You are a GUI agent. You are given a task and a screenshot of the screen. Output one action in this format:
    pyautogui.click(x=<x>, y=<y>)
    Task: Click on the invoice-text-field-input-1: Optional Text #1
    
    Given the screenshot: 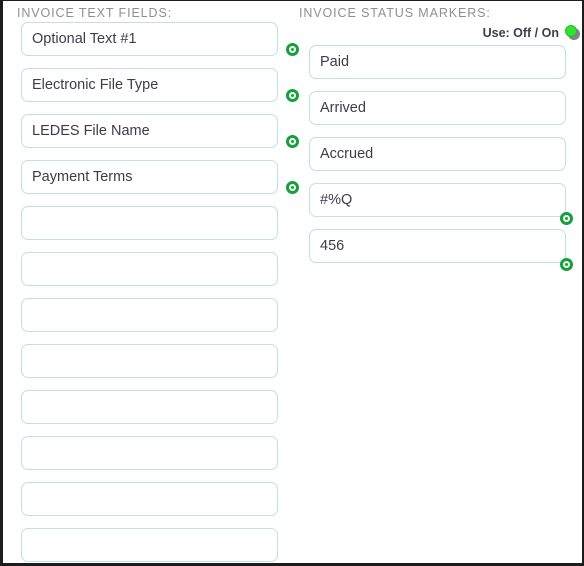 What is the action you would take?
    pyautogui.click(x=149, y=39)
    